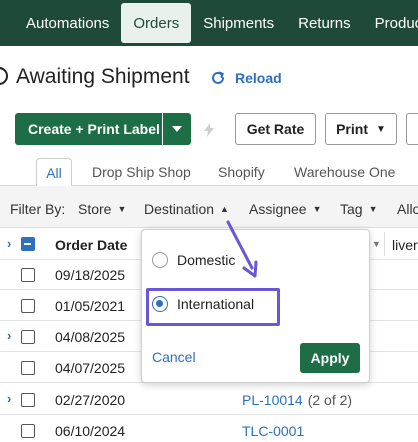 The width and height of the screenshot is (418, 442). Describe the element at coordinates (209, 400) in the screenshot. I see `table-row: › 02/27/2020 PL-10014 (2 of 2)` at that location.